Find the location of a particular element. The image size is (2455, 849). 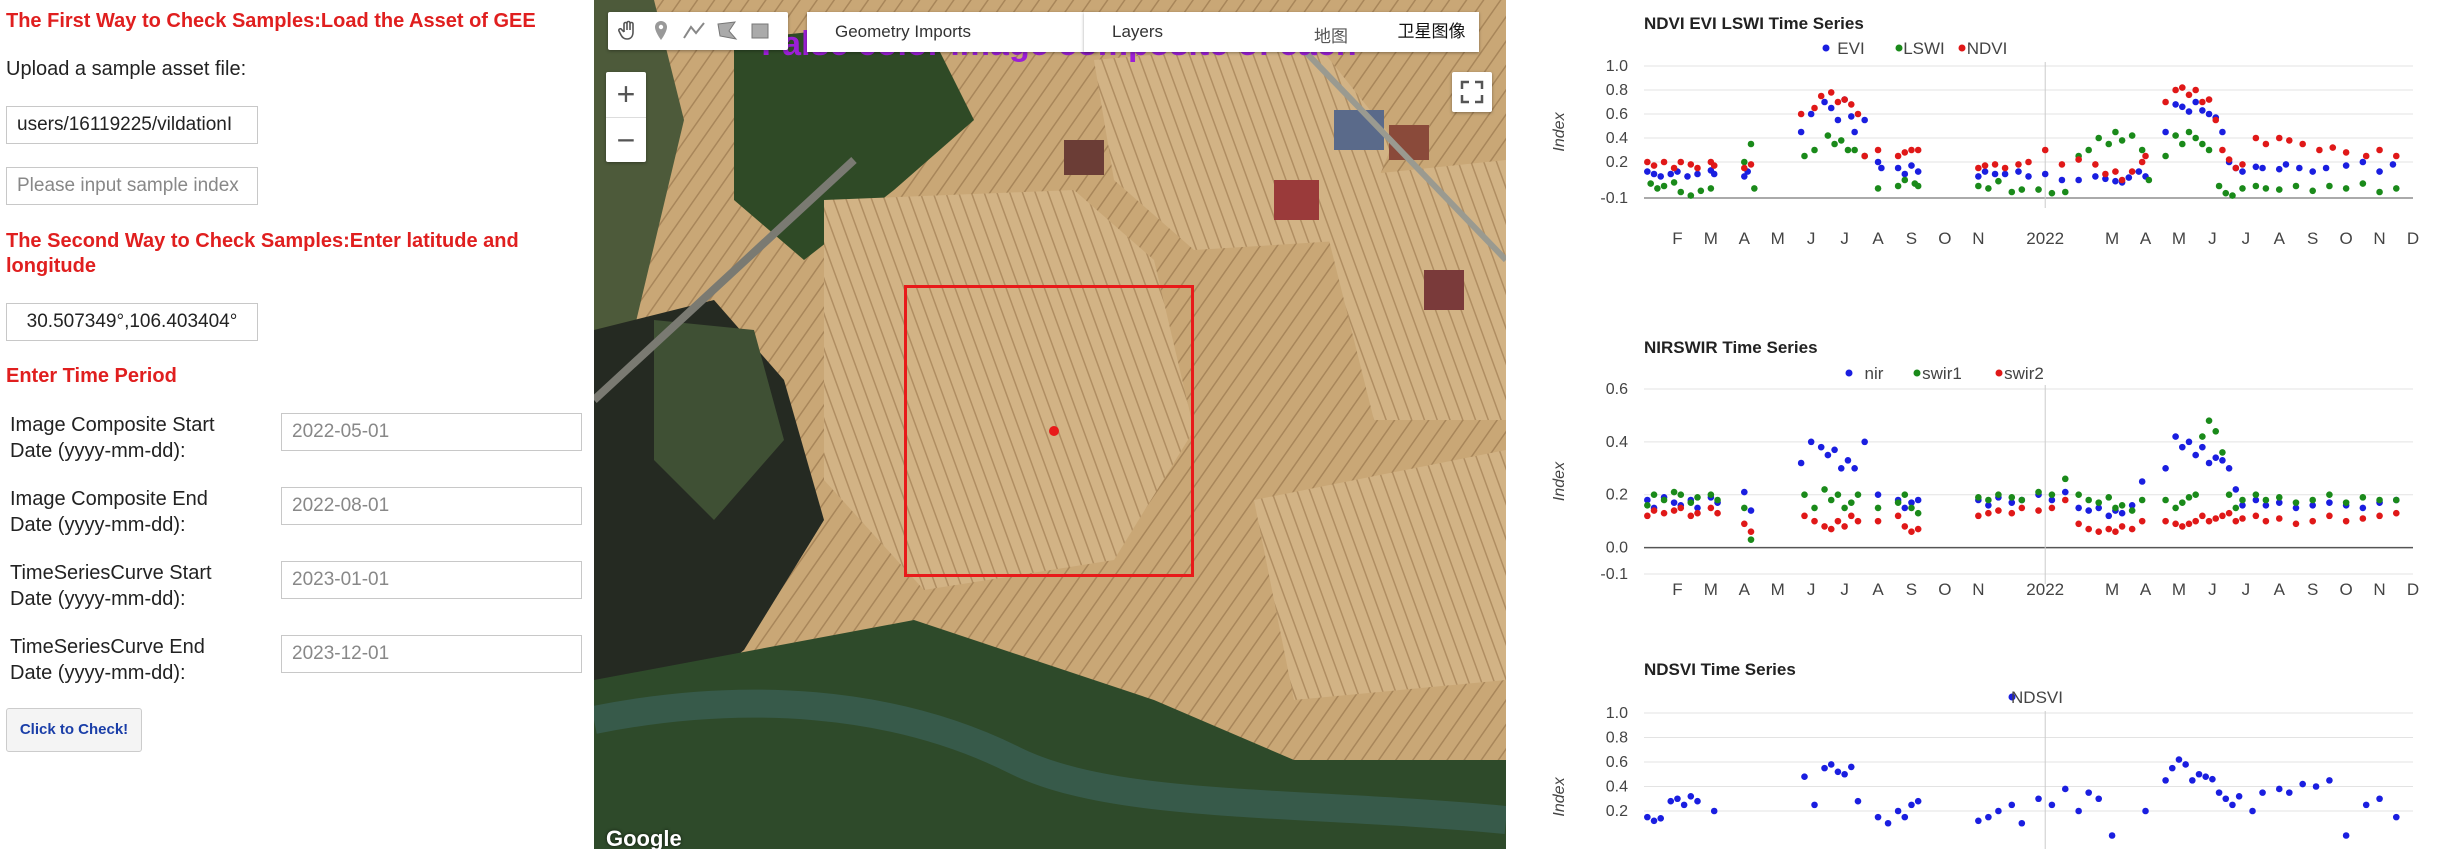

layers-label: Layers is located at coordinates (1137, 32).